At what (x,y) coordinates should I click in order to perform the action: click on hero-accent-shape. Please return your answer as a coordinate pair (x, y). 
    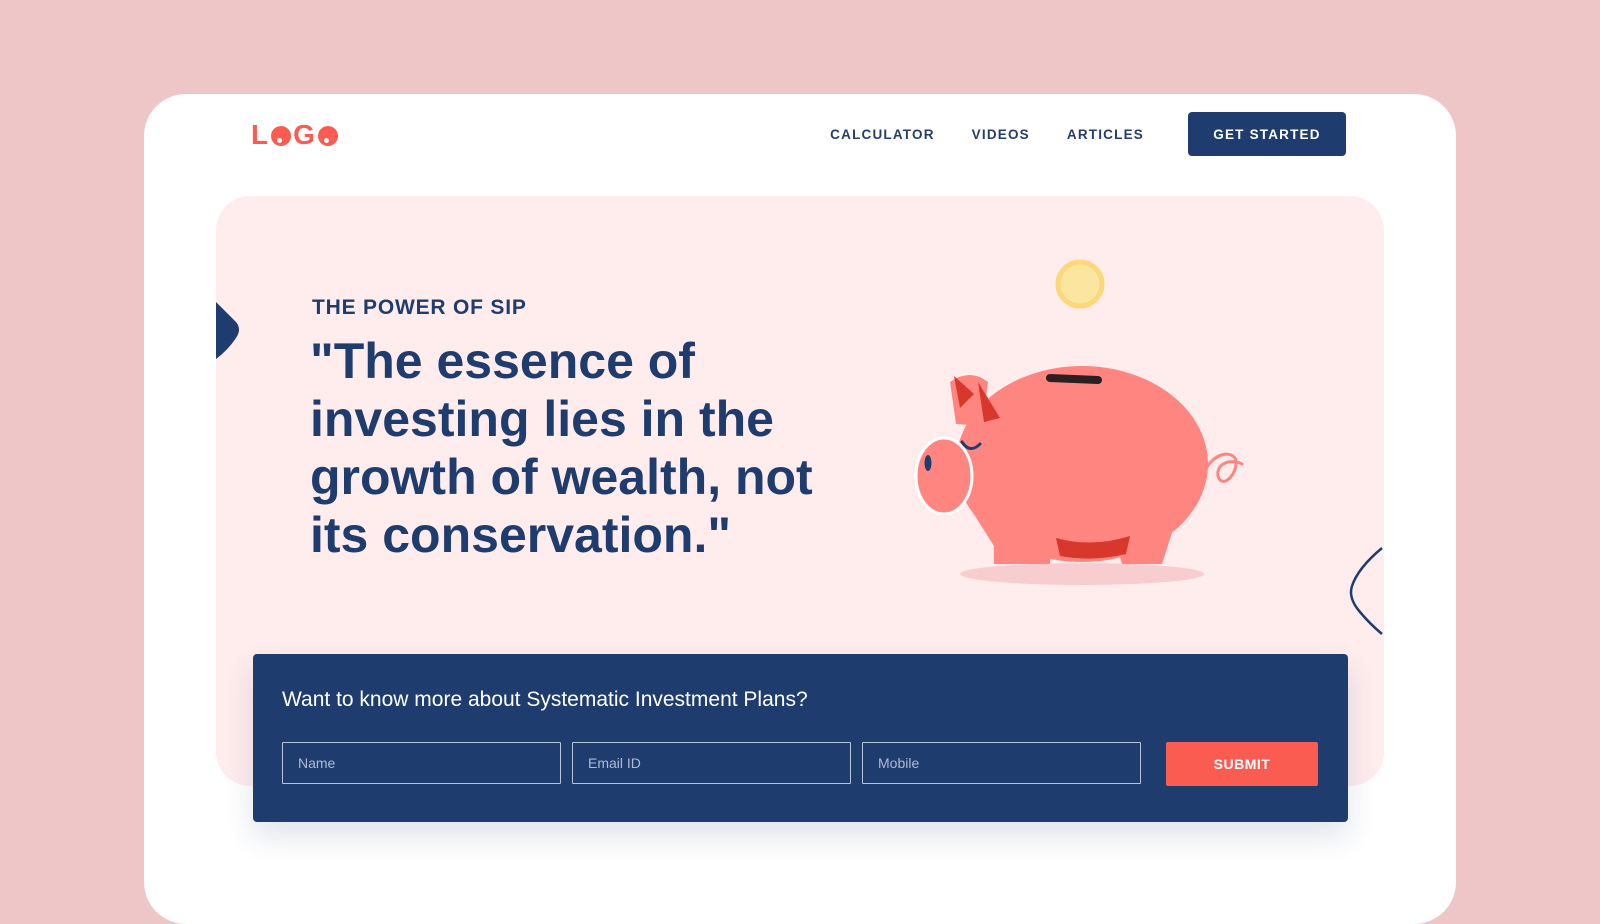
    Looking at the image, I should click on (227, 330).